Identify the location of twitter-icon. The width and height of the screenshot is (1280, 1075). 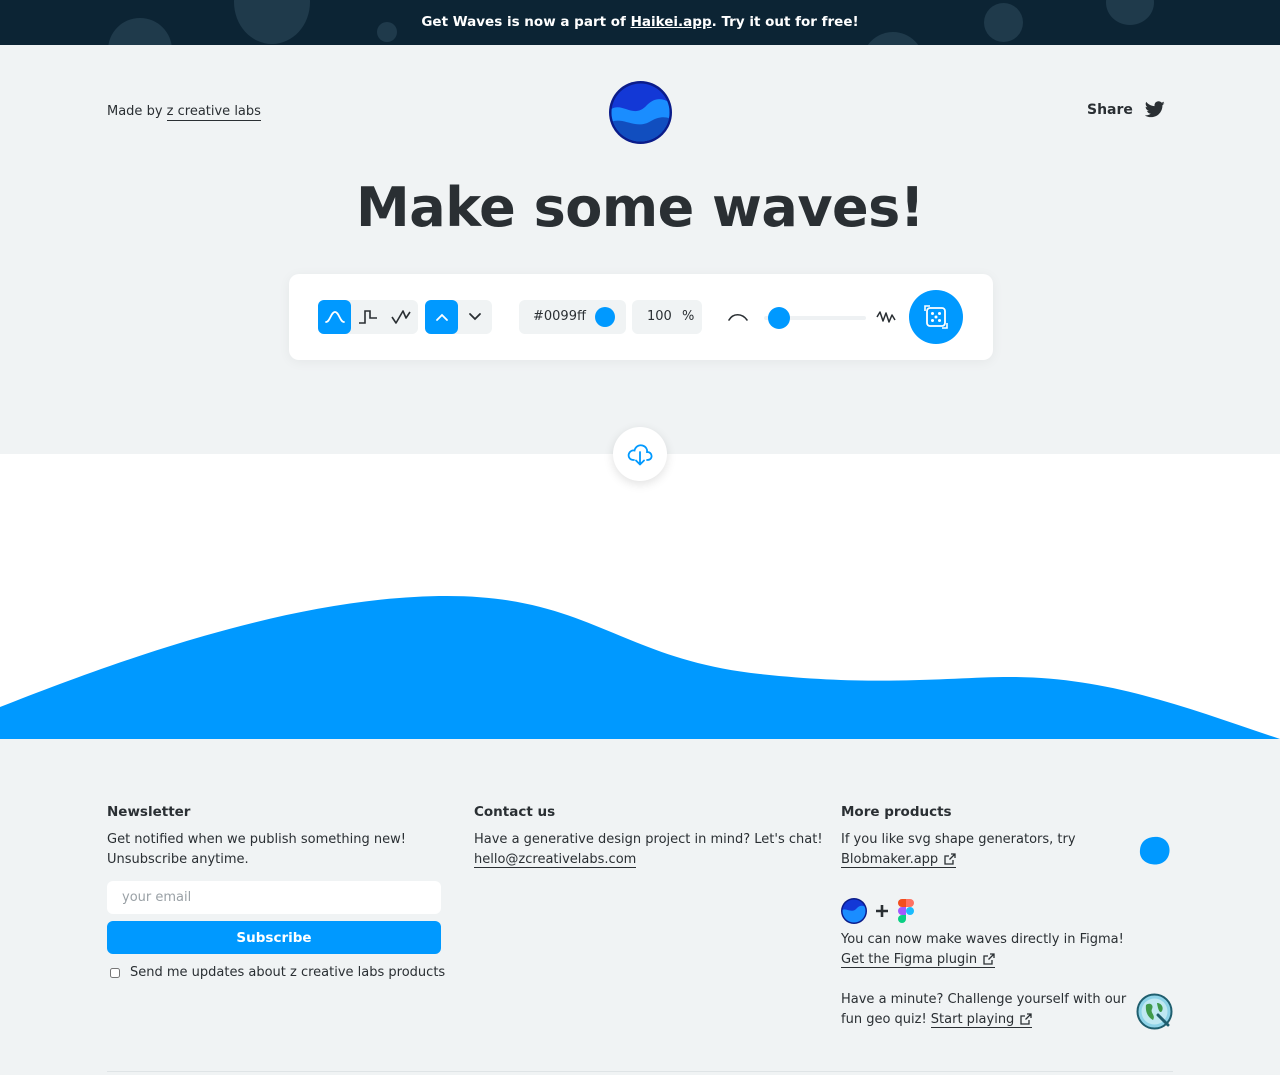
(1154, 109).